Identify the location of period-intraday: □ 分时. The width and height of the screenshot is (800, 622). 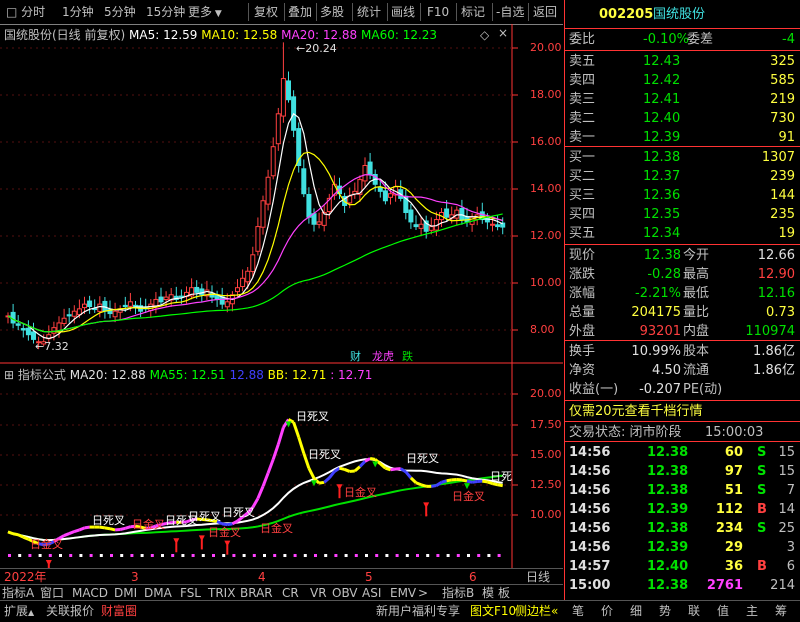
(25, 12).